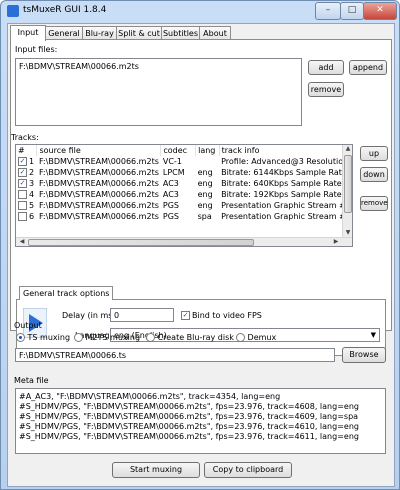 The height and width of the screenshot is (490, 400). I want to click on track-info: Bitrate: 640Kbps Sample Rate:, so click(283, 183).